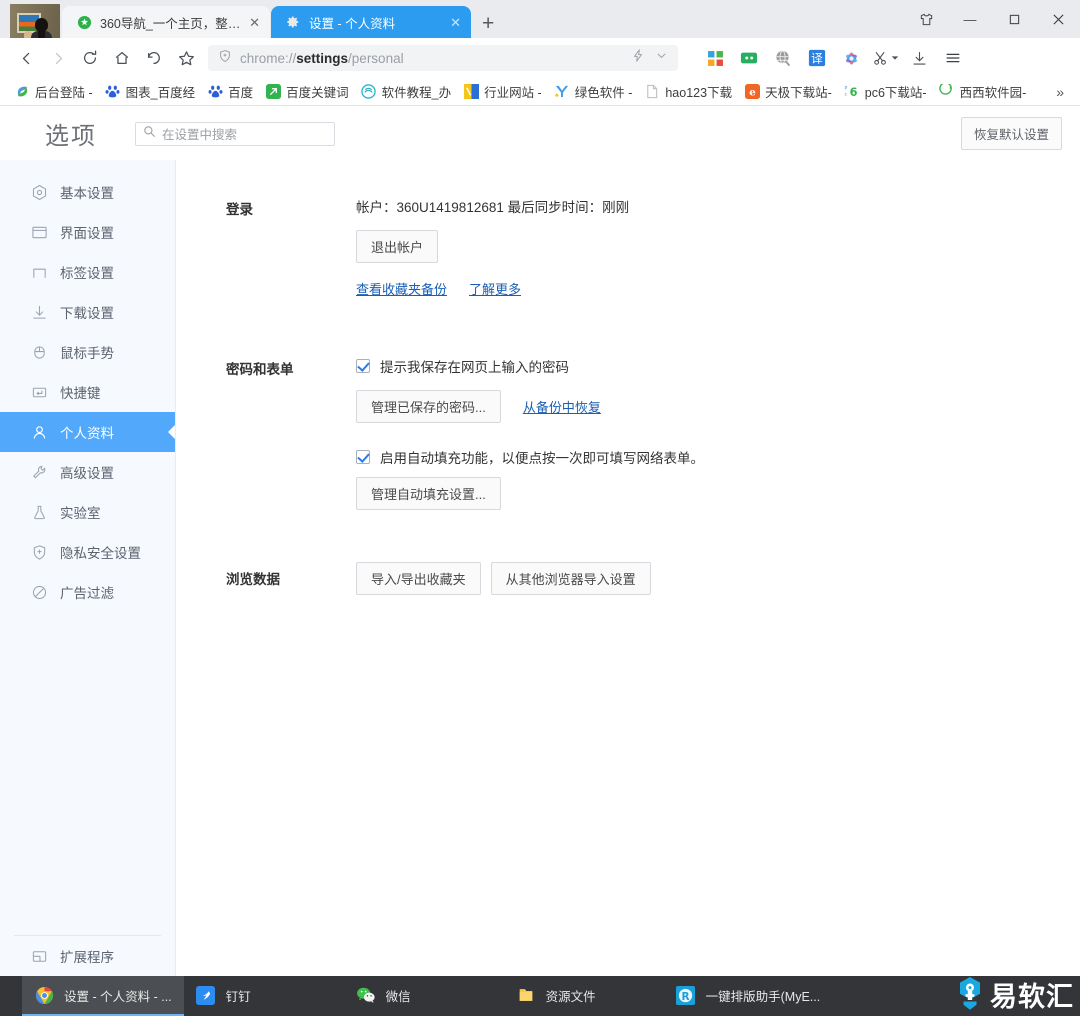 This screenshot has width=1080, height=1016. I want to click on sidebar-item-advanced: 高级设置, so click(87, 472).